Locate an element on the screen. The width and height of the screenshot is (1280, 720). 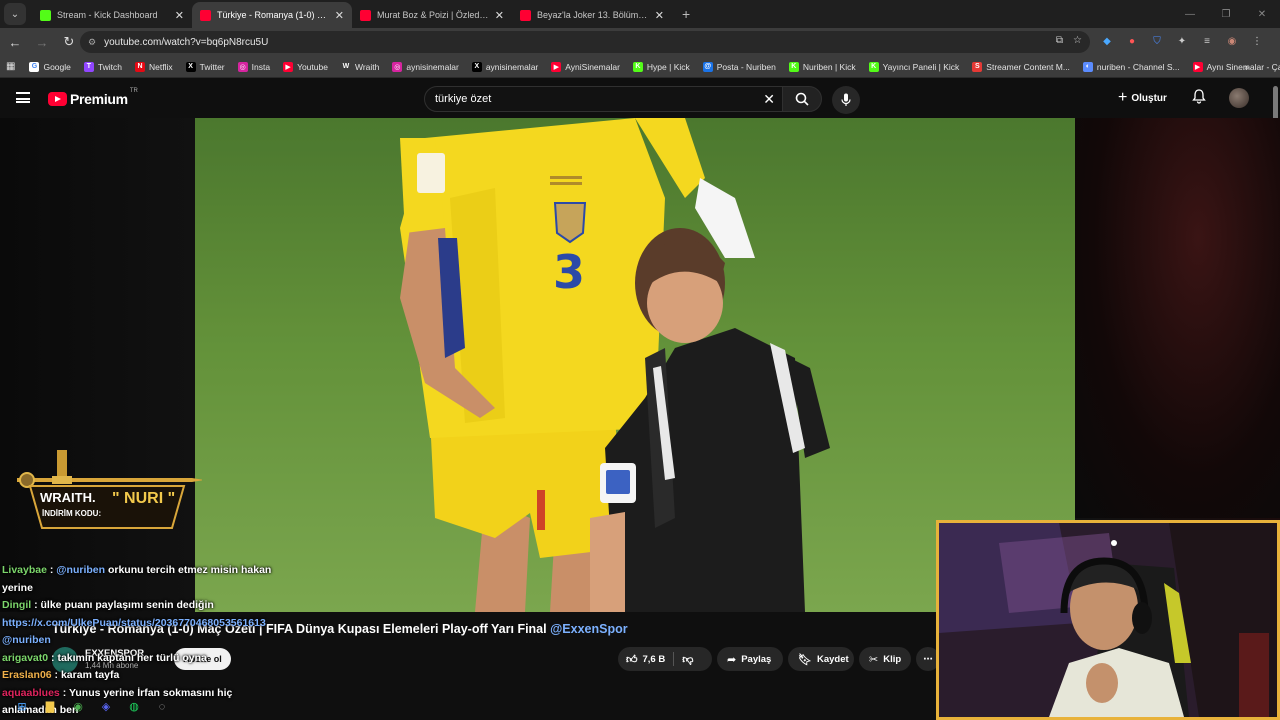
spotify-icon: ◍ is located at coordinates (134, 707).